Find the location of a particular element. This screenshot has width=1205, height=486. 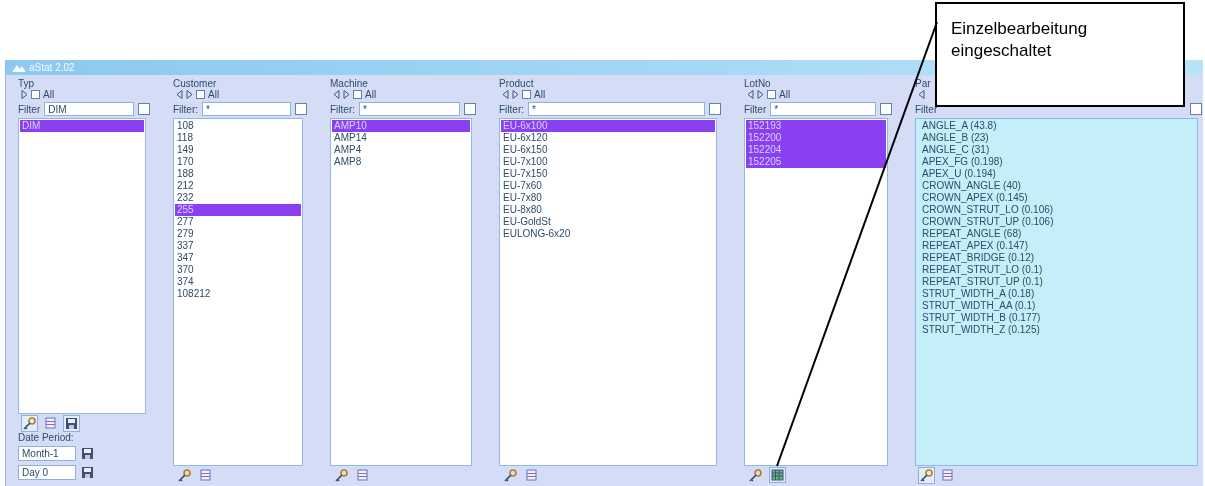

list-item: AMP14 is located at coordinates (401, 138).